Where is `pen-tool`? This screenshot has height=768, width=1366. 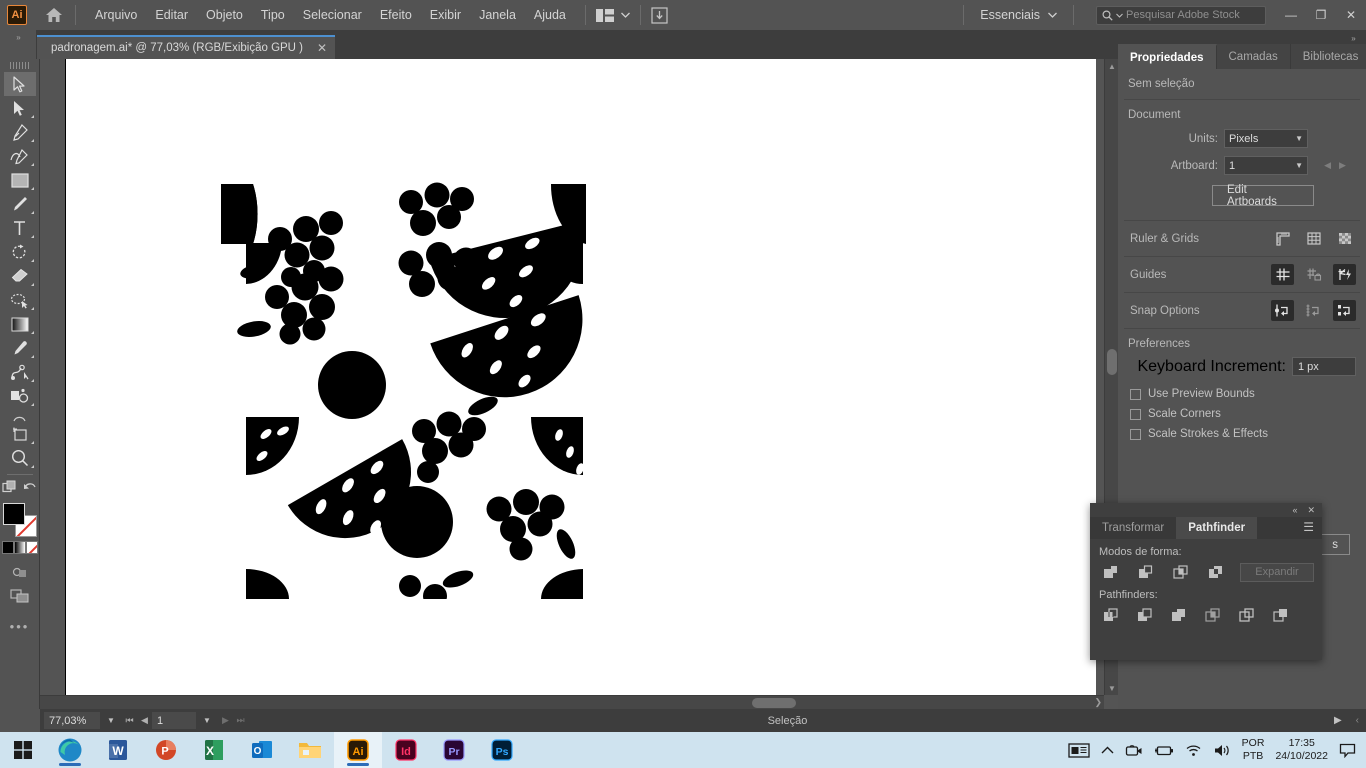 pen-tool is located at coordinates (20, 132).